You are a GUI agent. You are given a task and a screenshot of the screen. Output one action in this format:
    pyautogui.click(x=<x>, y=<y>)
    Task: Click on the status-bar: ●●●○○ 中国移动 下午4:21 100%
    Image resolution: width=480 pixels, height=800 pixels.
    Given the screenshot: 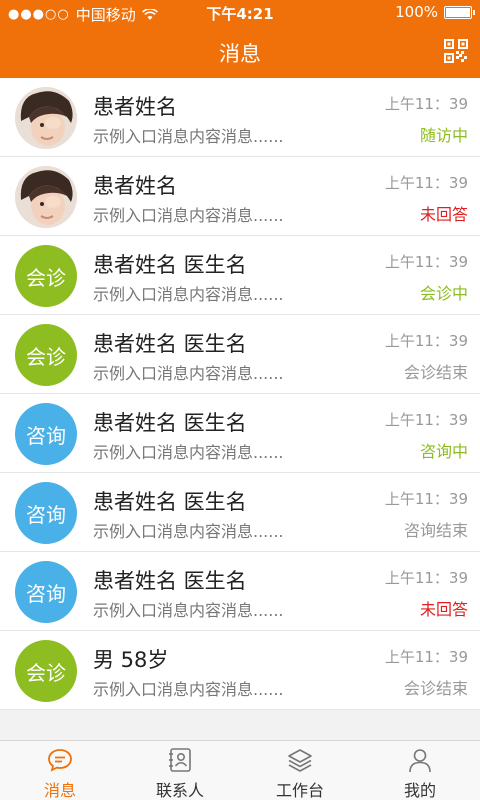 What is the action you would take?
    pyautogui.click(x=240, y=13)
    